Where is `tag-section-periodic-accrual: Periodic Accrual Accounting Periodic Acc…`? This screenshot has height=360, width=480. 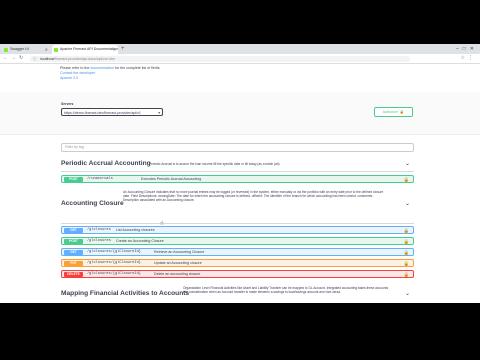 tag-section-periodic-accrual: Periodic Accrual Accounting Periodic Acc… is located at coordinates (237, 164).